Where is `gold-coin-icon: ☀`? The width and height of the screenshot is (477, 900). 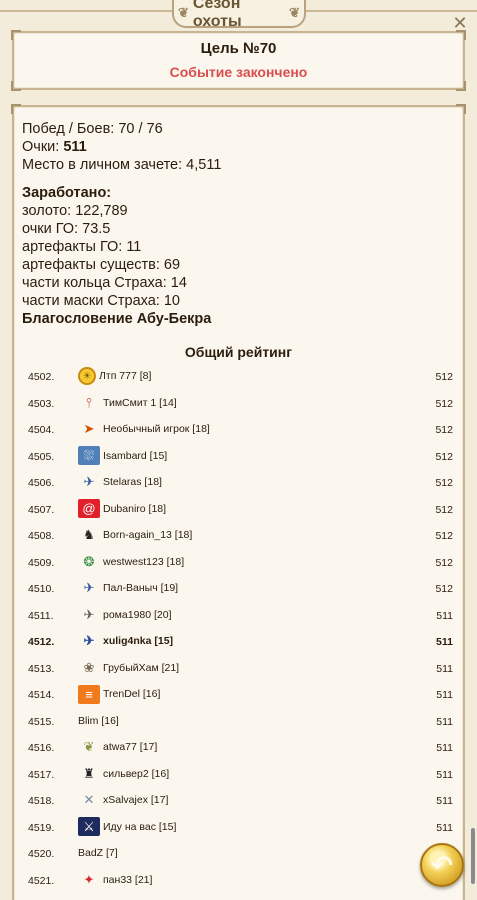 gold-coin-icon: ☀ is located at coordinates (87, 376).